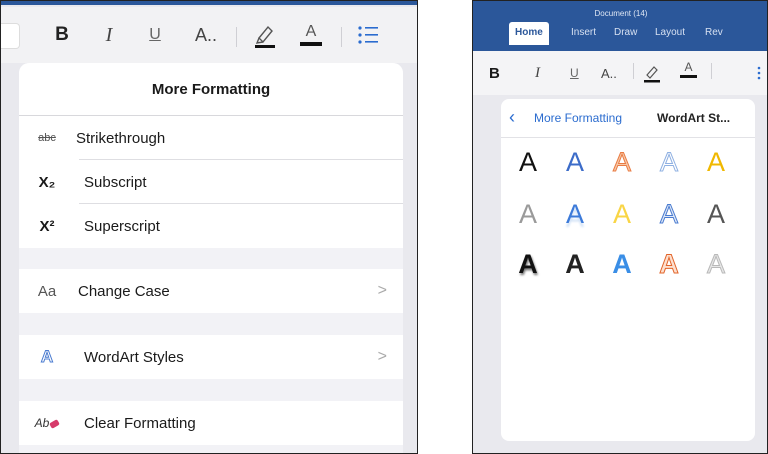 The height and width of the screenshot is (454, 768). Describe the element at coordinates (211, 138) in the screenshot. I see `strikethrough-row: abc Strikethrough` at that location.